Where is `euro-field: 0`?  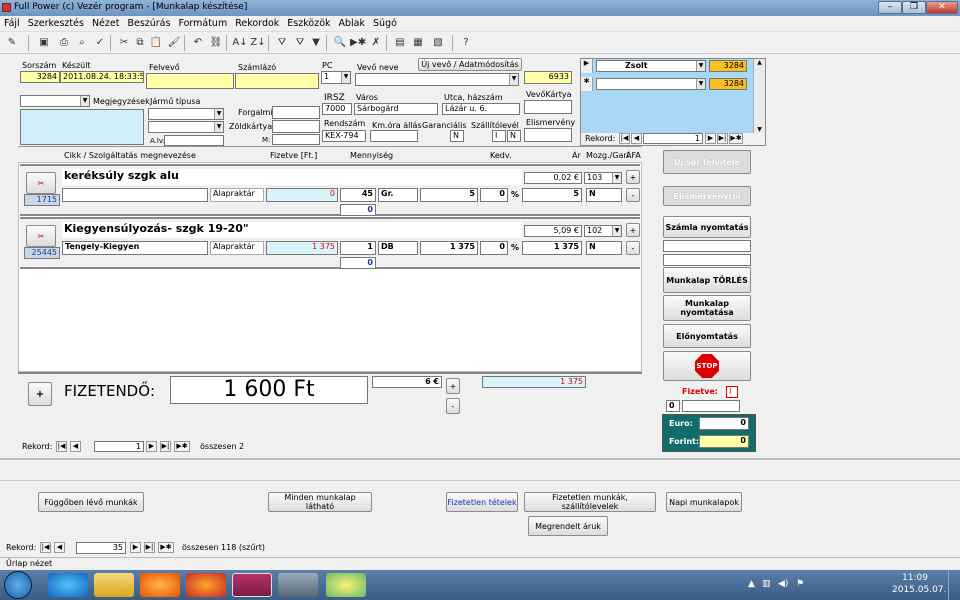
euro-field: 0 is located at coordinates (724, 423).